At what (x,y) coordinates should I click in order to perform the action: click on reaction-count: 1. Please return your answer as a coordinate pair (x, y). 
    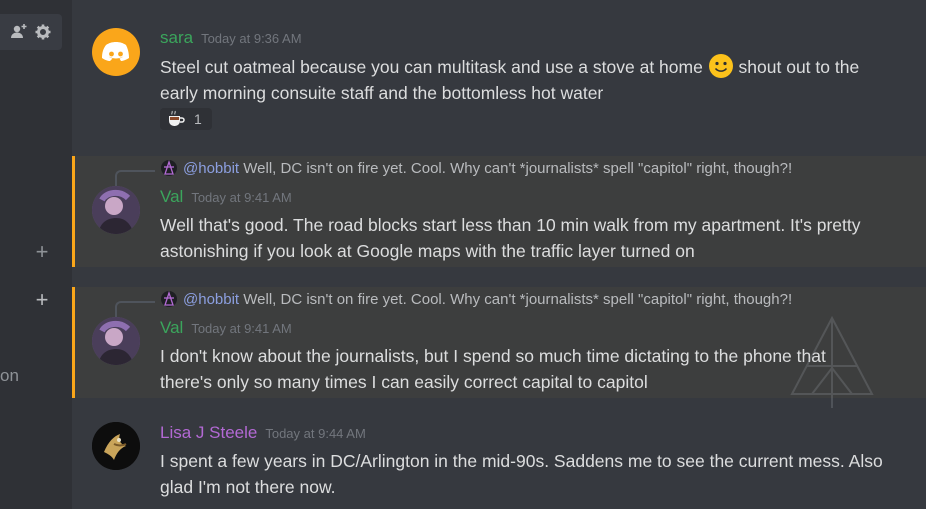
    Looking at the image, I should click on (198, 119).